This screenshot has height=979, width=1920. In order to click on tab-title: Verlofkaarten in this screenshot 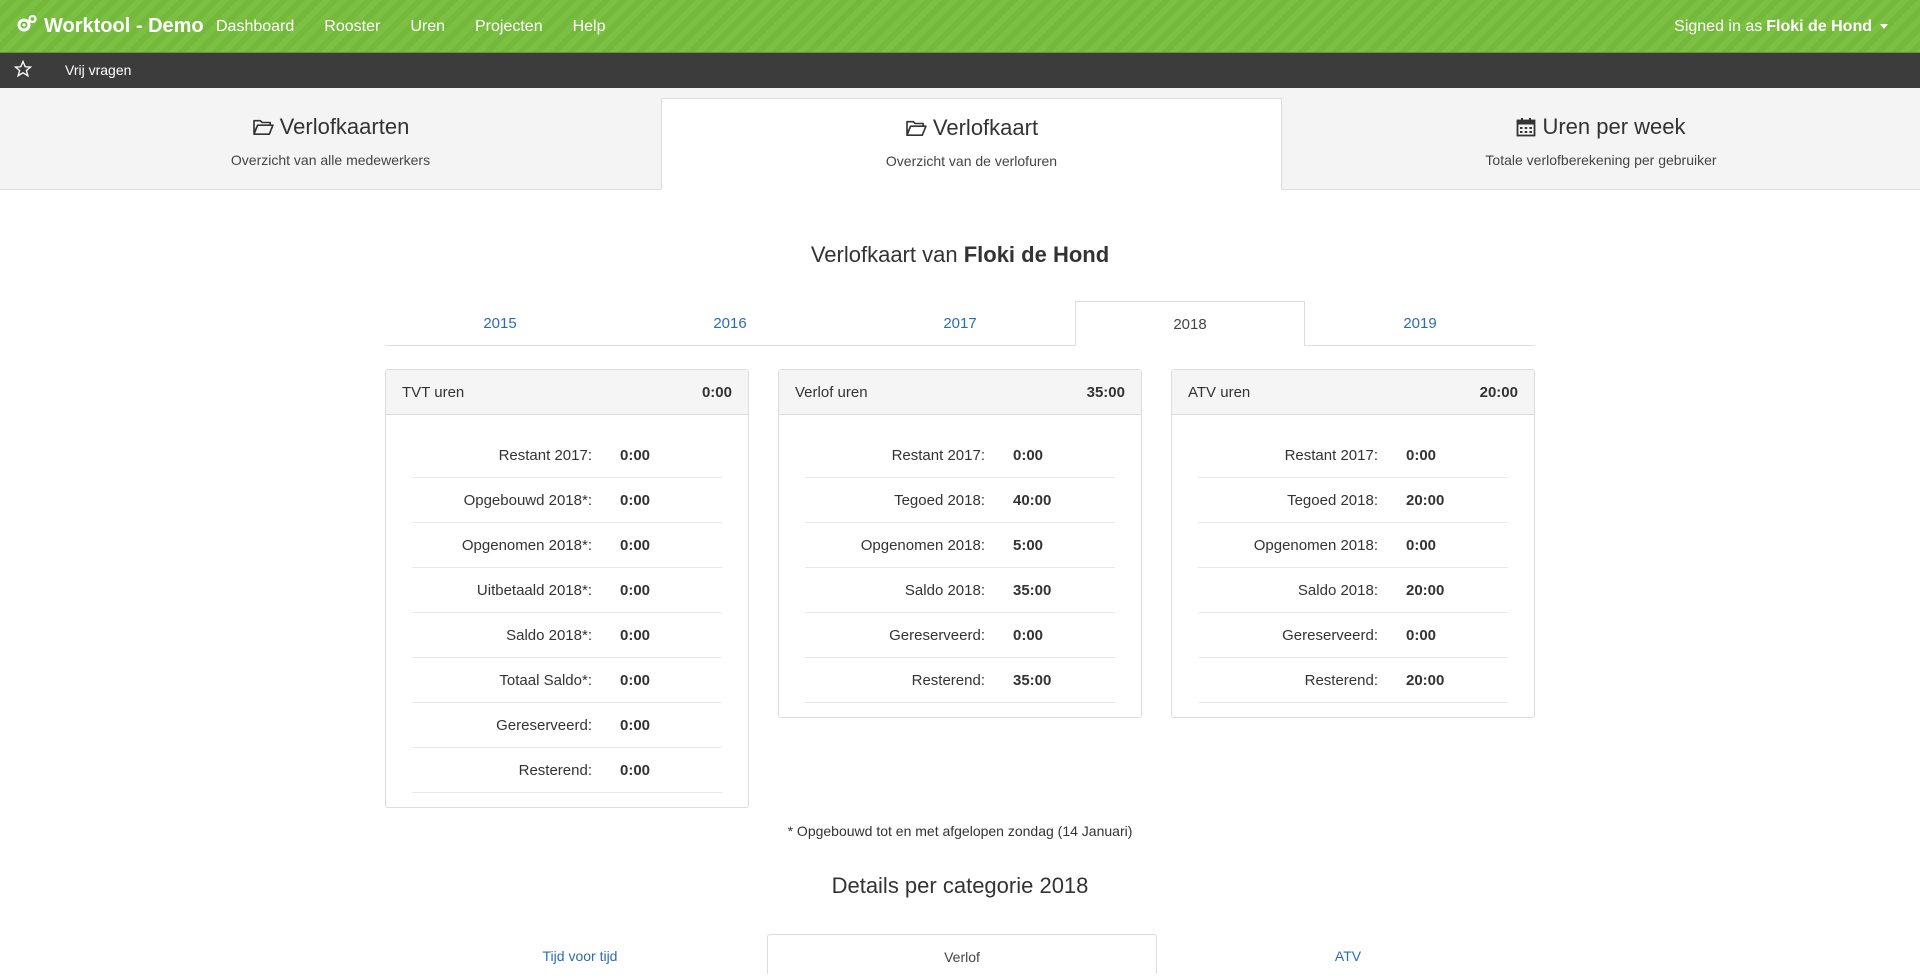, I will do `click(344, 126)`.